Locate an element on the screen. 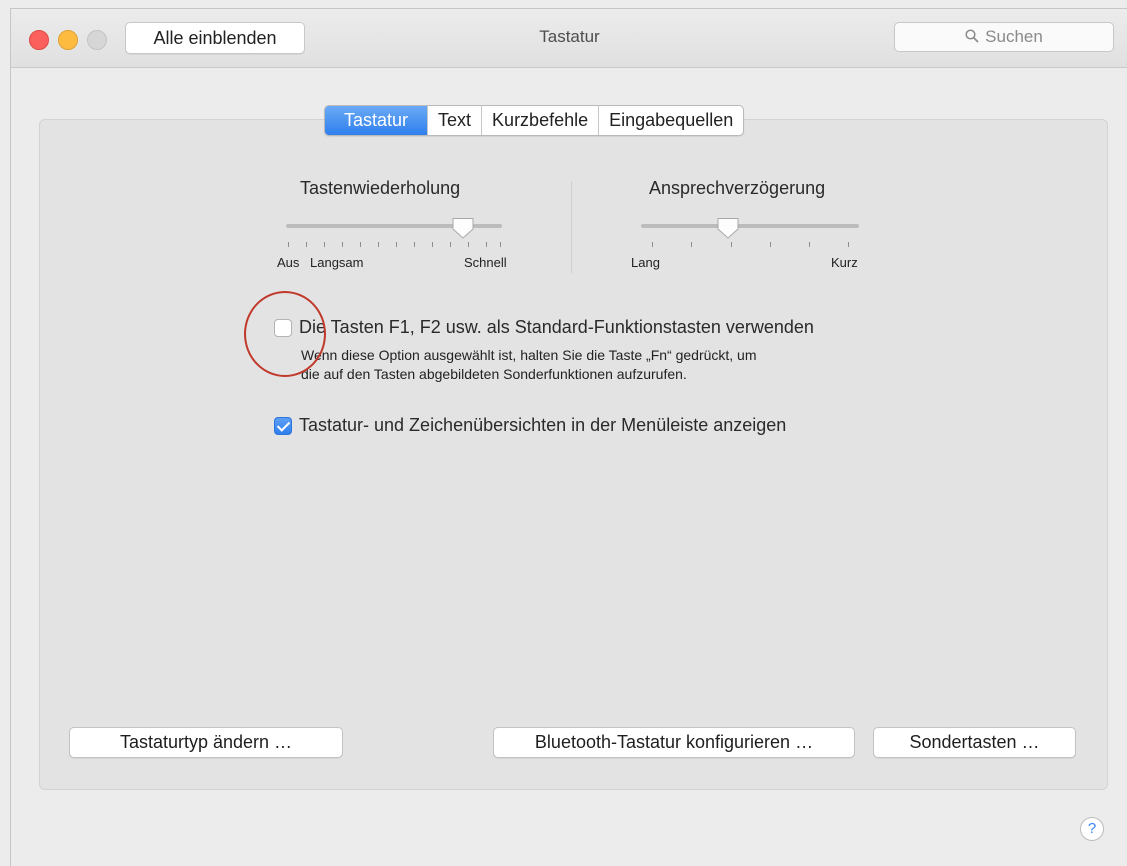  help-button: ? is located at coordinates (1092, 829).